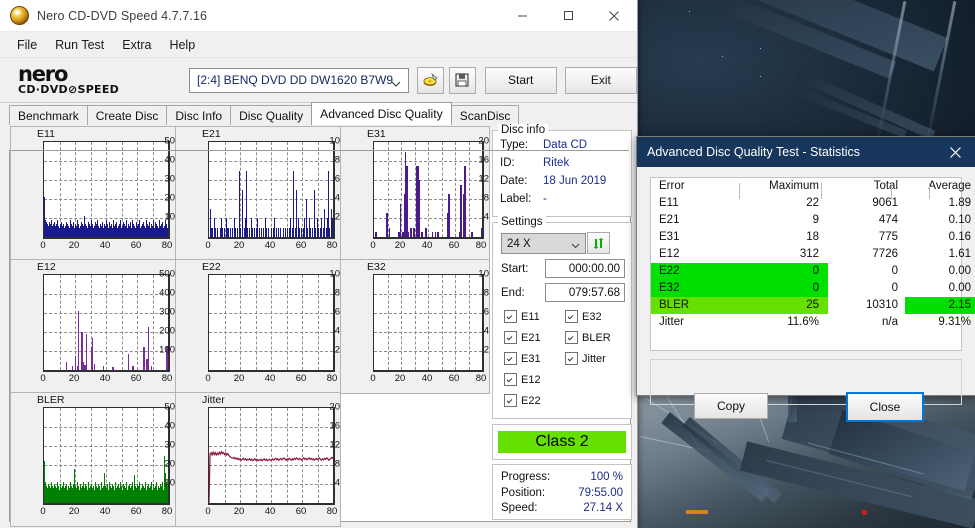  I want to click on end-time-input: 079:57.68, so click(585, 292).